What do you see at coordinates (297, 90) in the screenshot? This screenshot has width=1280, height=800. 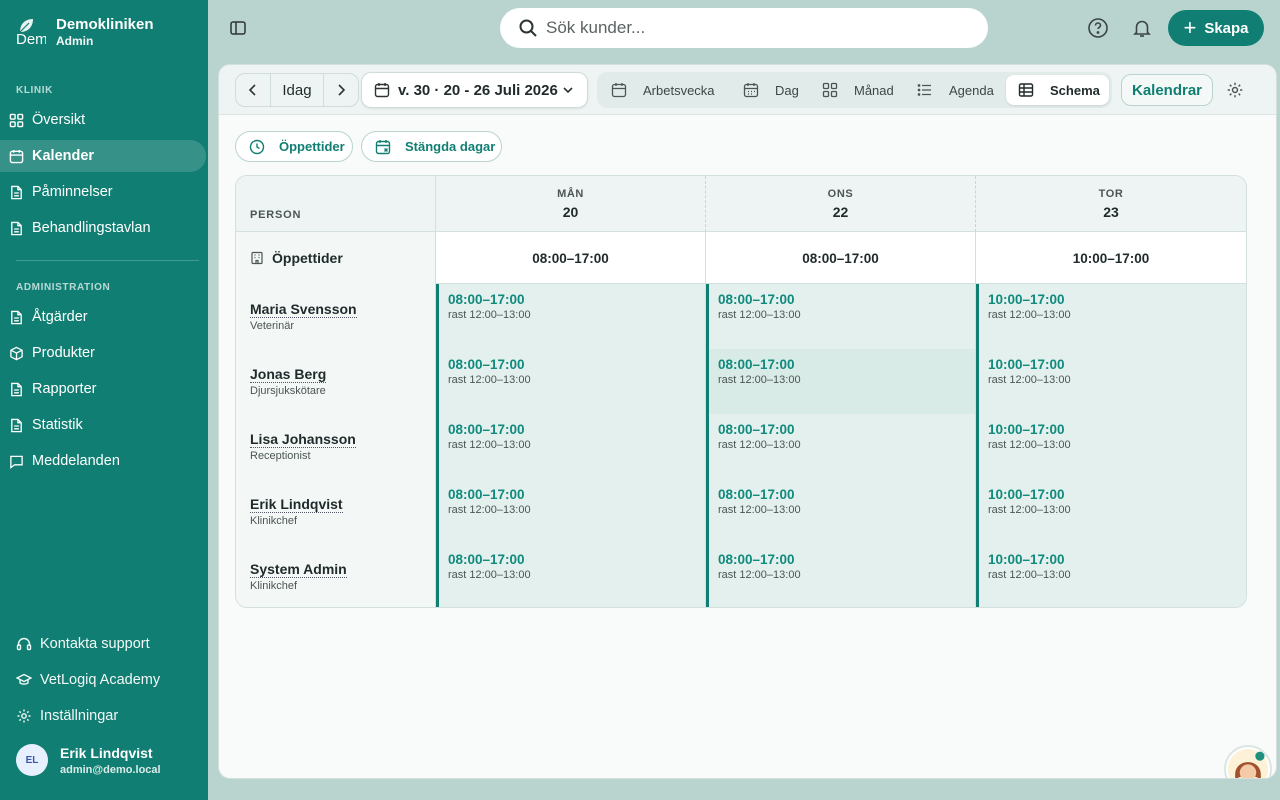 I see `today-button: Idag` at bounding box center [297, 90].